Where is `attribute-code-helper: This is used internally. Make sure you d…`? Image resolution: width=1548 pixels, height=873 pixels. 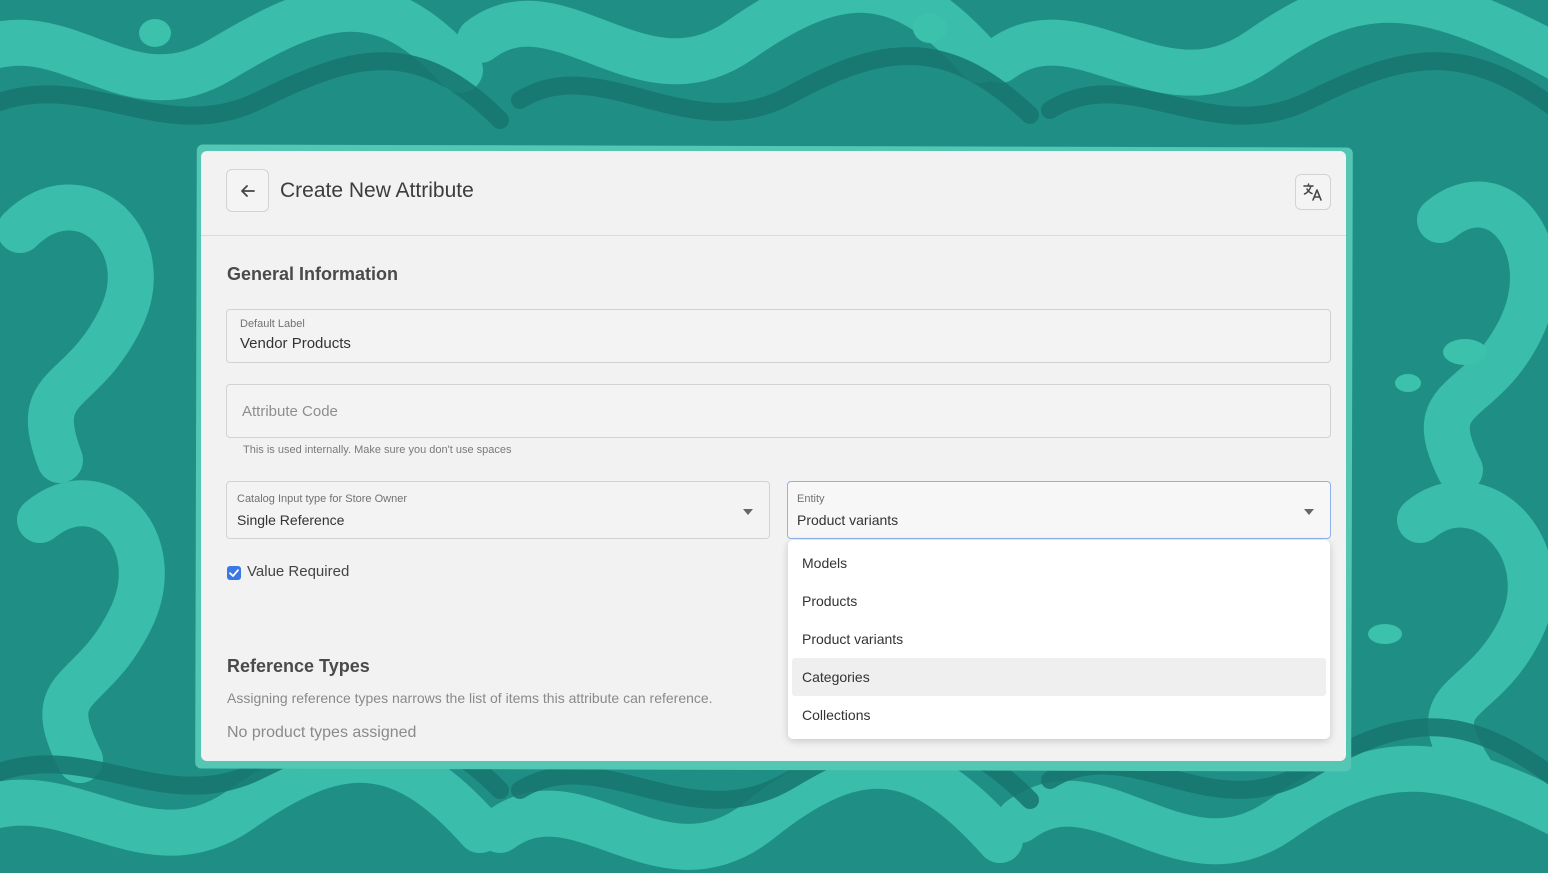
attribute-code-helper: This is used internally. Make sure you d… is located at coordinates (377, 450).